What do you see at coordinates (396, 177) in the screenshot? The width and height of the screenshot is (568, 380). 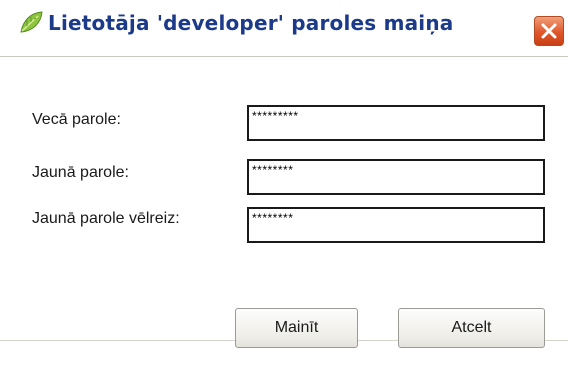 I see `new-password-field: ********` at bounding box center [396, 177].